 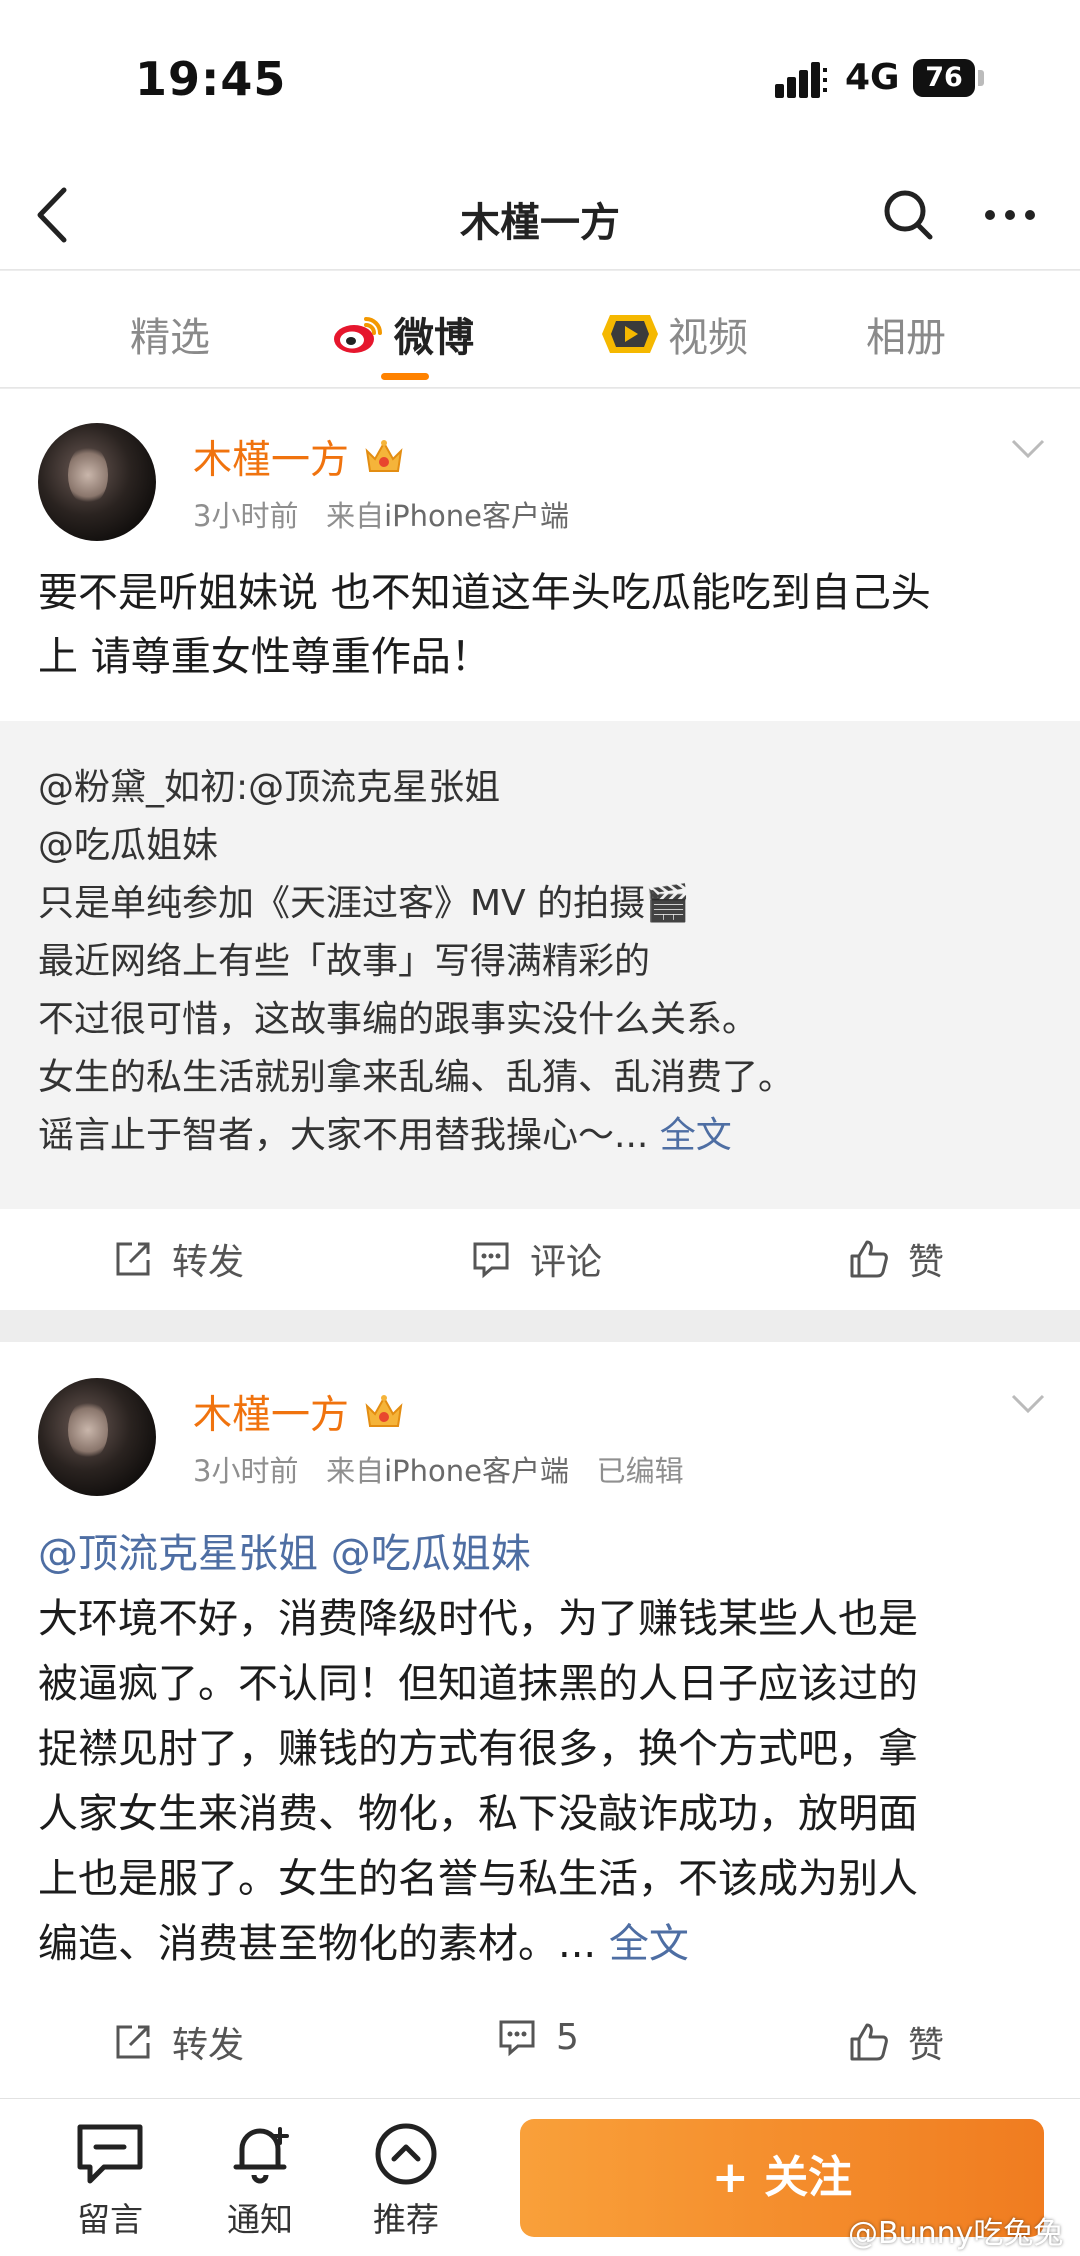 I want to click on repost-line: 不过很可惜，这故事编的跟事实没什么关系。, so click(x=398, y=1019).